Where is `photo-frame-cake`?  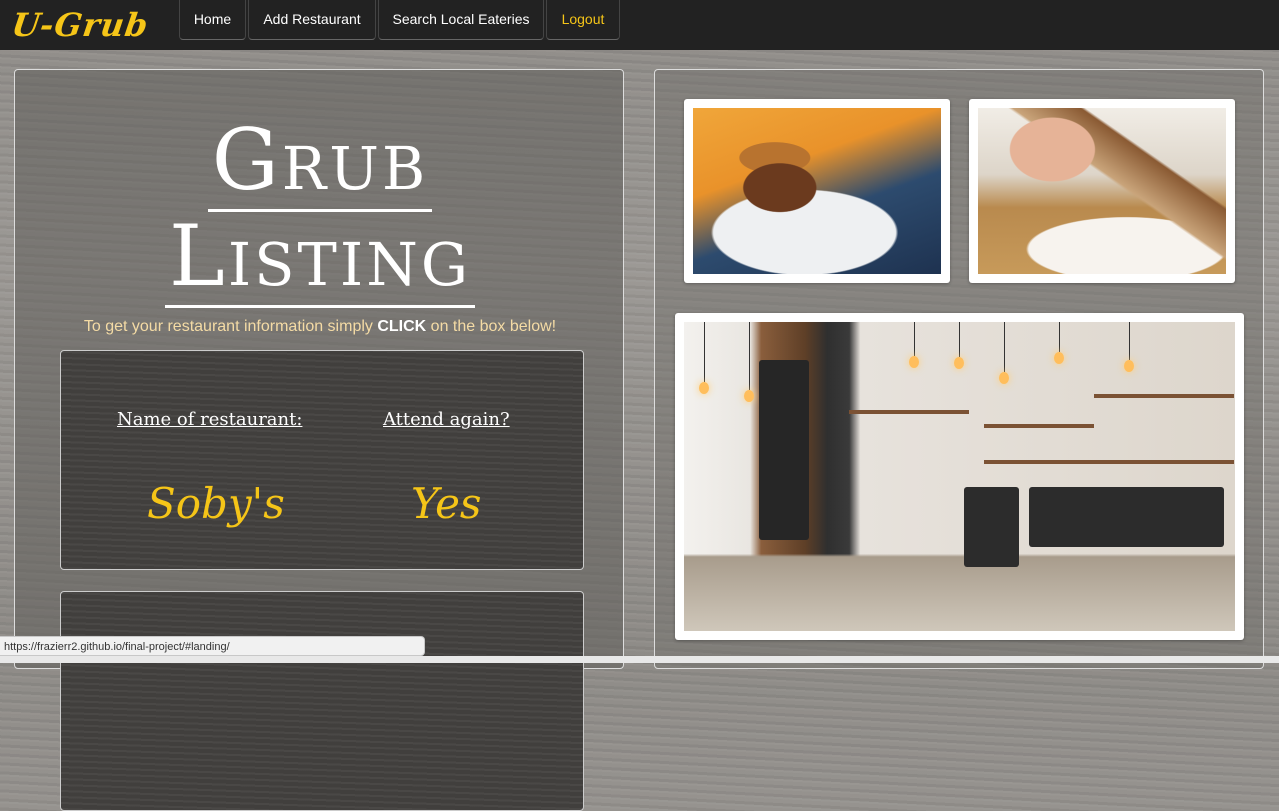
photo-frame-cake is located at coordinates (1102, 191).